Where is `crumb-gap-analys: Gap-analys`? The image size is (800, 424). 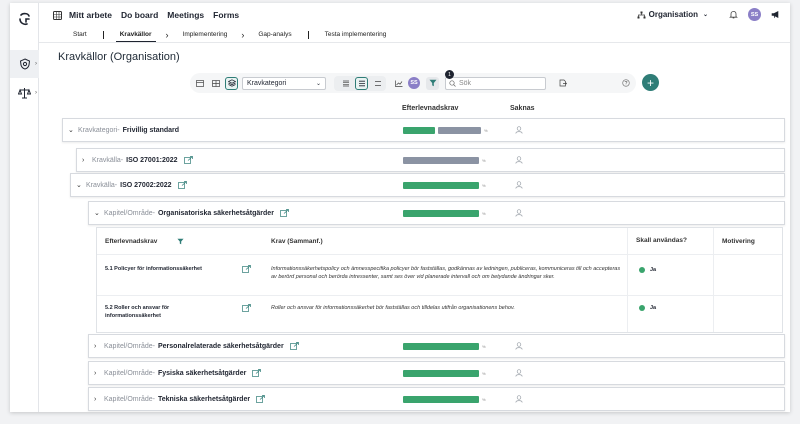 crumb-gap-analys: Gap-analys is located at coordinates (274, 34).